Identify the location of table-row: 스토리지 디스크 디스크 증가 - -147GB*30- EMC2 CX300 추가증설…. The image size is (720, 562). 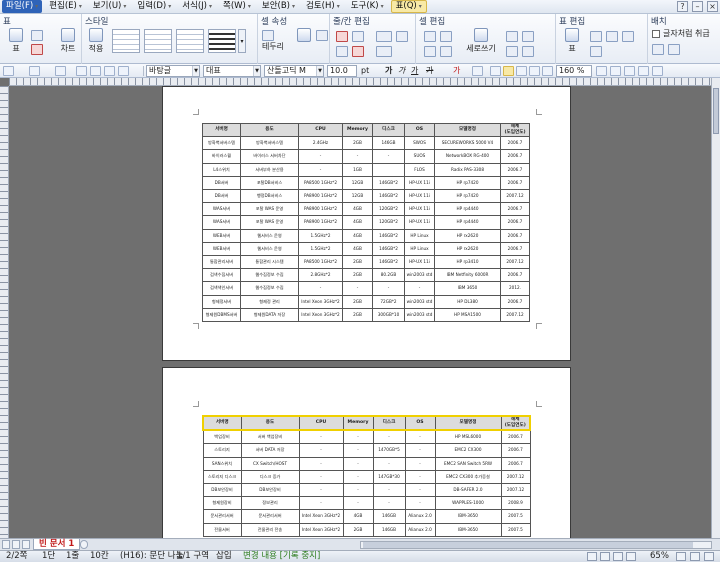
(366, 477).